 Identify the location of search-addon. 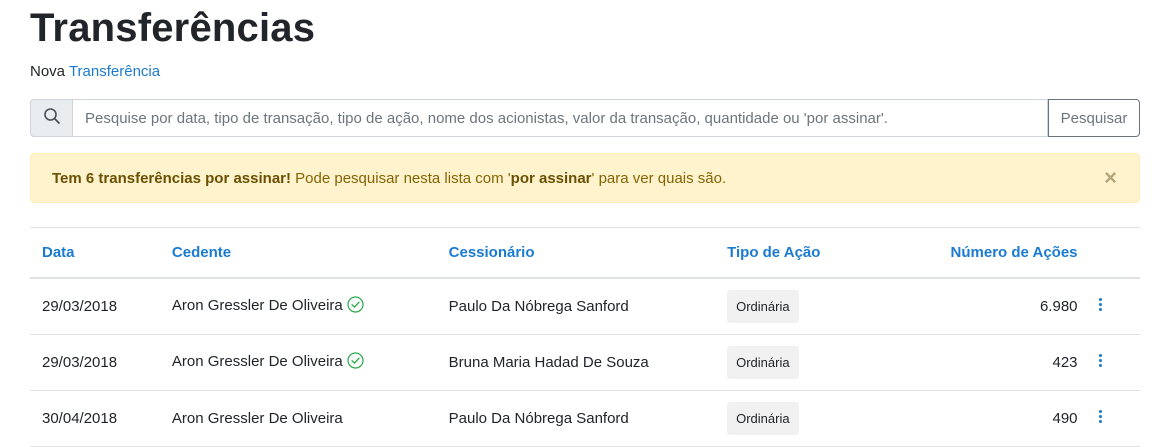
(51, 118).